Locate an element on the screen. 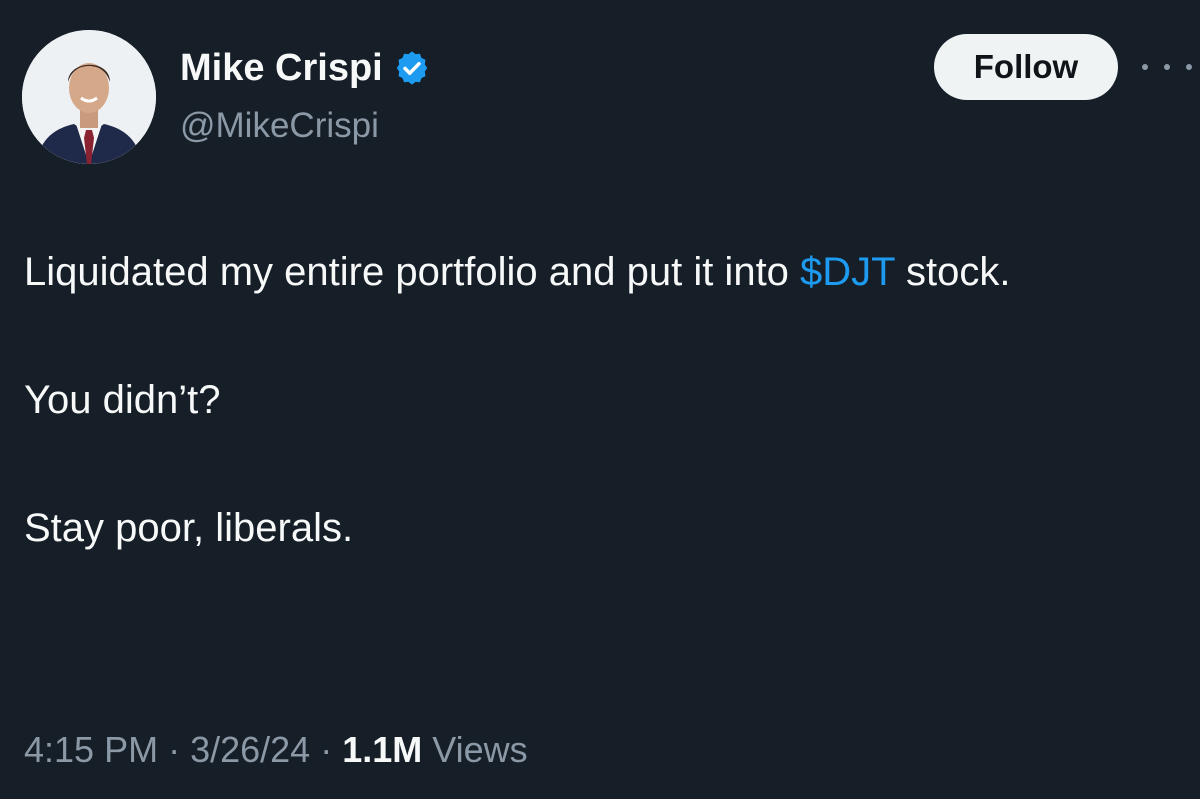 The width and height of the screenshot is (1200, 799). display-name-text: Mike Crispi is located at coordinates (281, 68).